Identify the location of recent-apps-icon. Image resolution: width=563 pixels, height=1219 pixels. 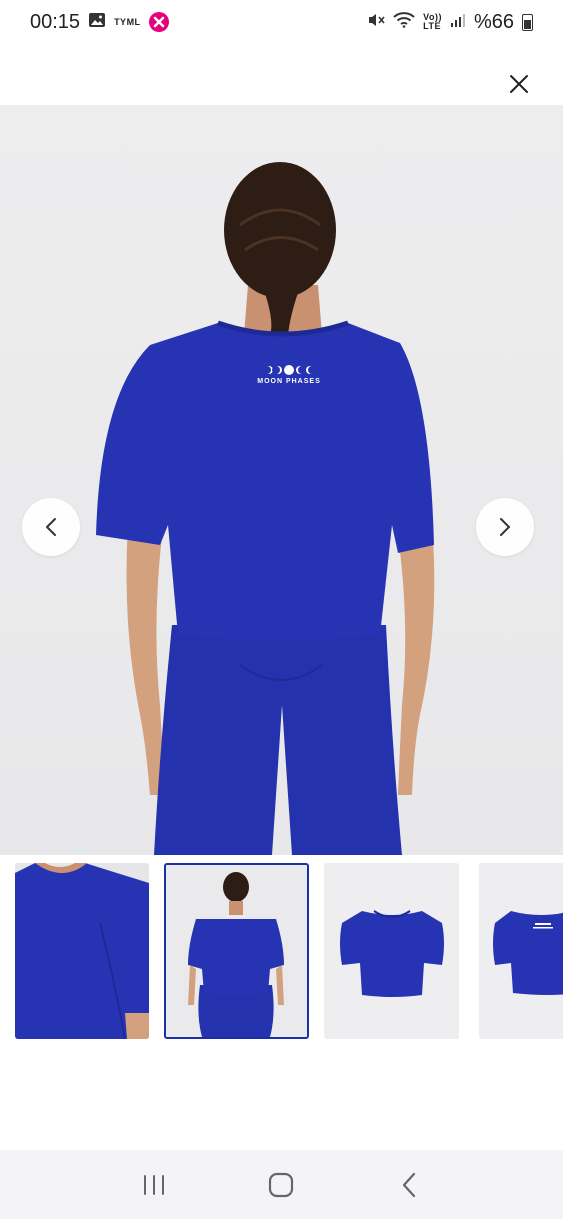
(153, 1184).